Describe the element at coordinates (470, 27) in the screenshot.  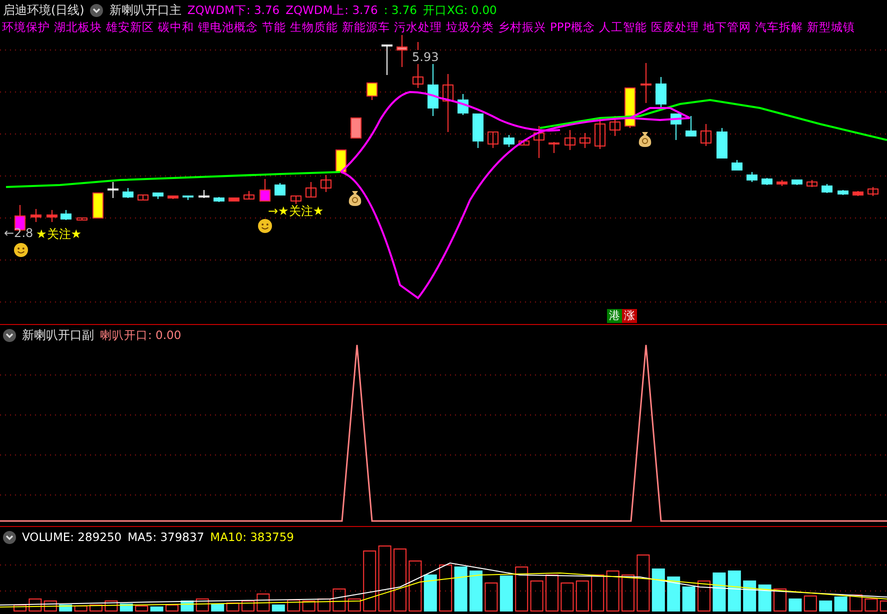
I see `concept-tag: 垃圾分类` at that location.